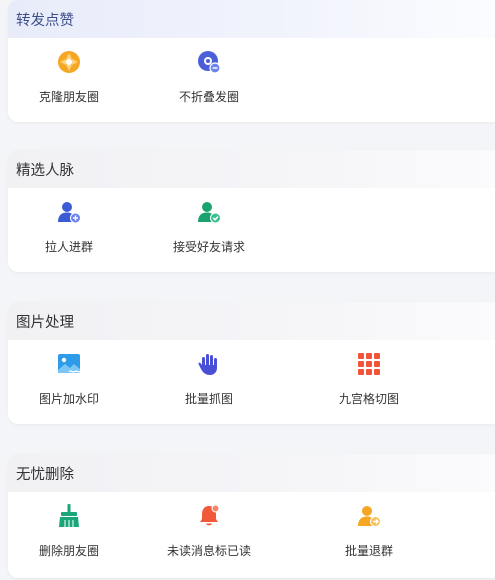 This screenshot has width=495, height=580. I want to click on delete-moments-button: 删除朋友圈, so click(75, 525).